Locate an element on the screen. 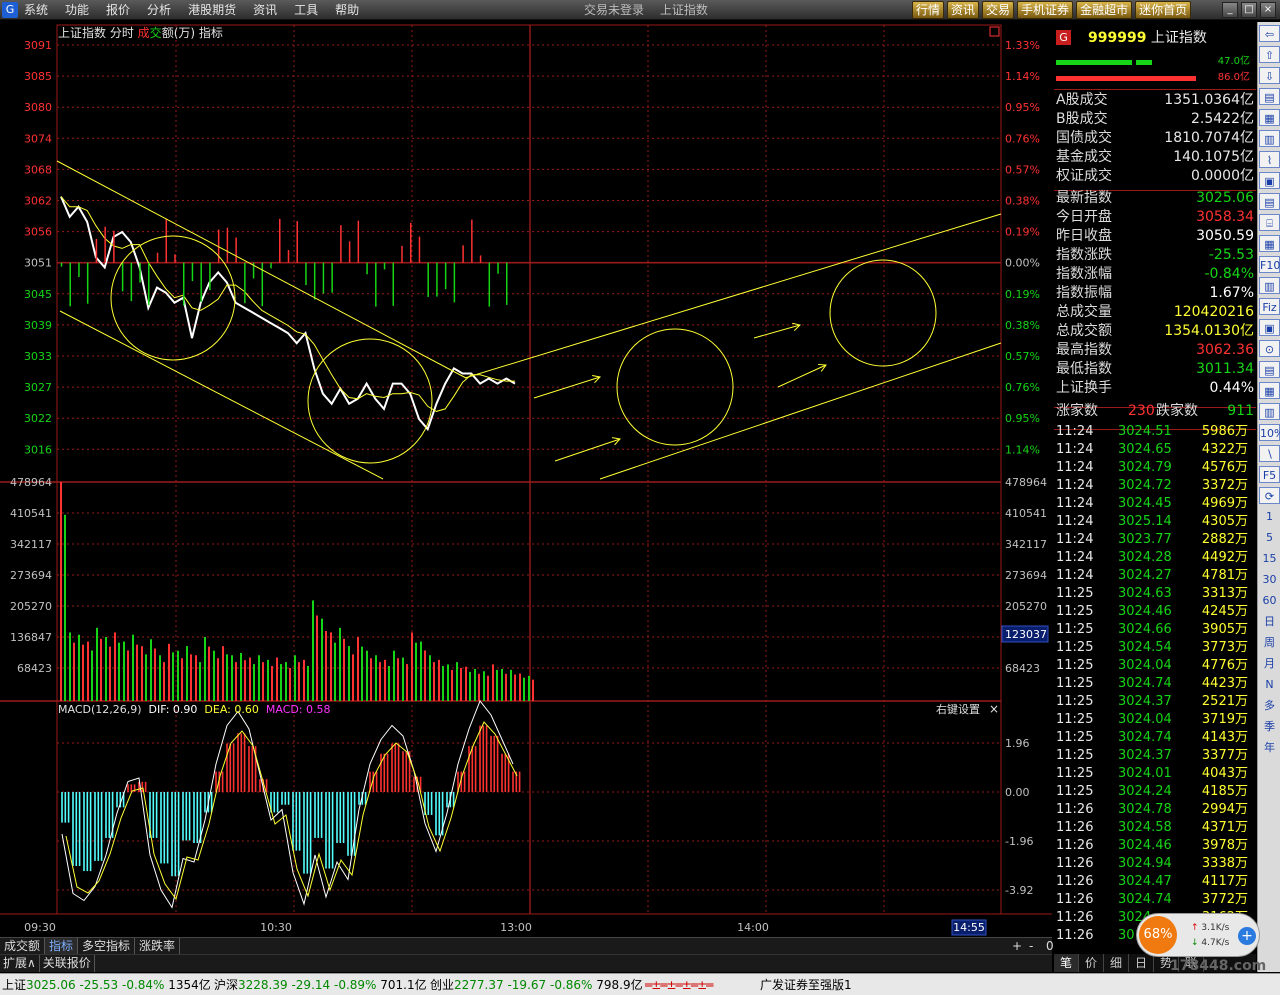 Image resolution: width=1280 pixels, height=995 pixels. toolbar-button-17: ▦ is located at coordinates (1269, 390).